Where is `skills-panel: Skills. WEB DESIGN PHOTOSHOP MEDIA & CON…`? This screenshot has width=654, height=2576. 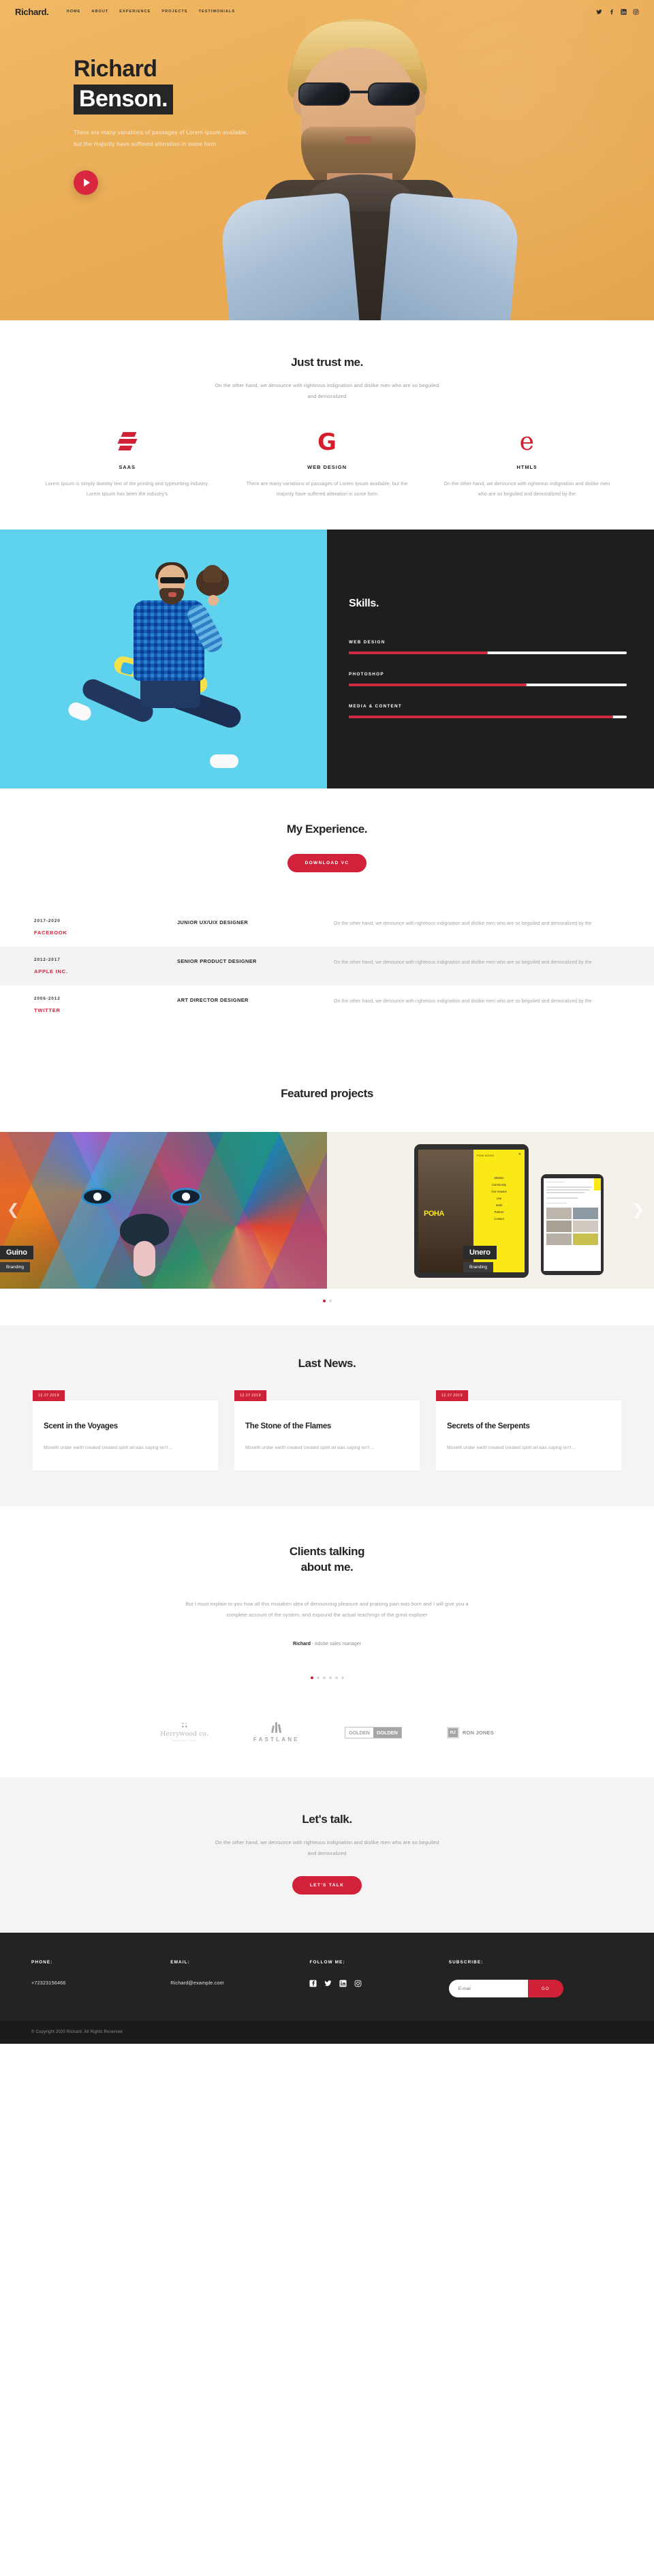 skills-panel: Skills. WEB DESIGN PHOTOSHOP MEDIA & CON… is located at coordinates (490, 658).